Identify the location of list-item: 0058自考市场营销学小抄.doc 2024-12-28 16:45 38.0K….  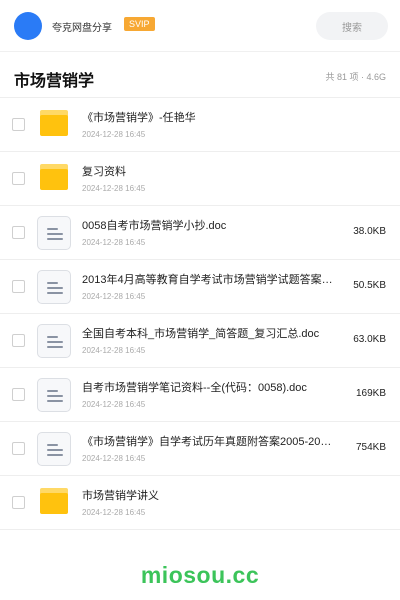
(200, 233).